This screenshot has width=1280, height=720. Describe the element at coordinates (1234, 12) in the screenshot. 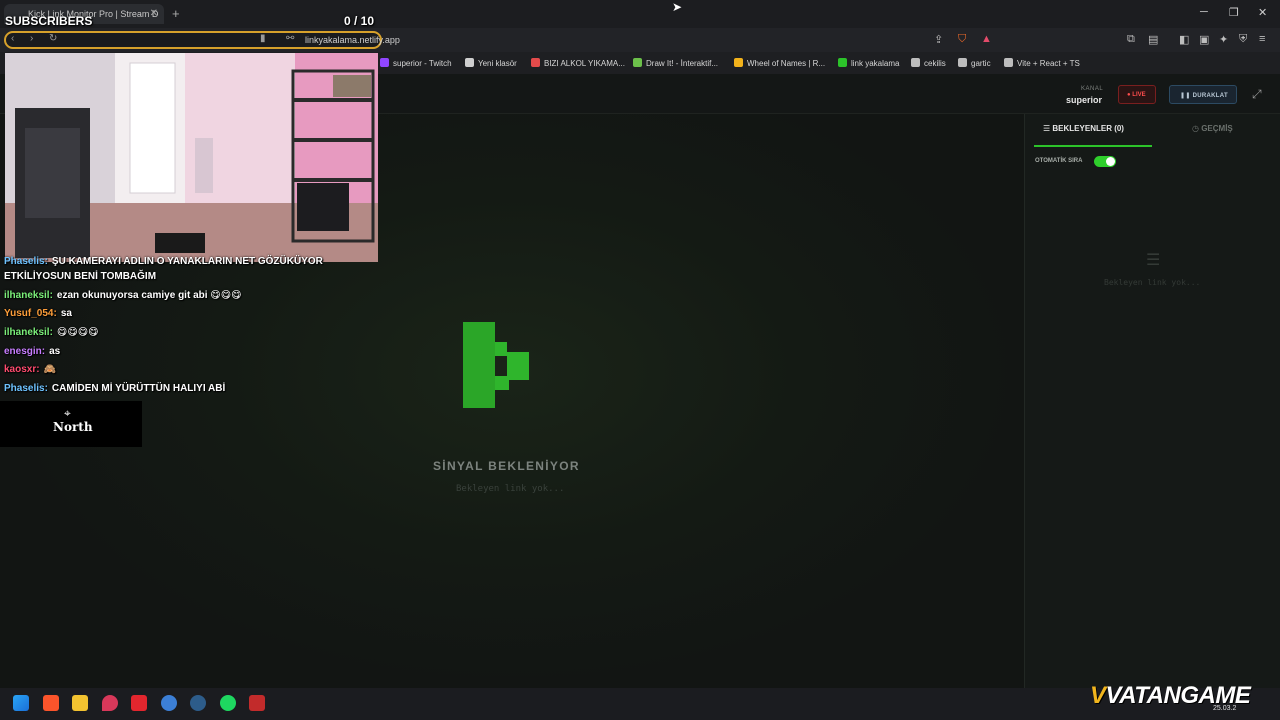

I see `maximize-icon: ❐` at that location.